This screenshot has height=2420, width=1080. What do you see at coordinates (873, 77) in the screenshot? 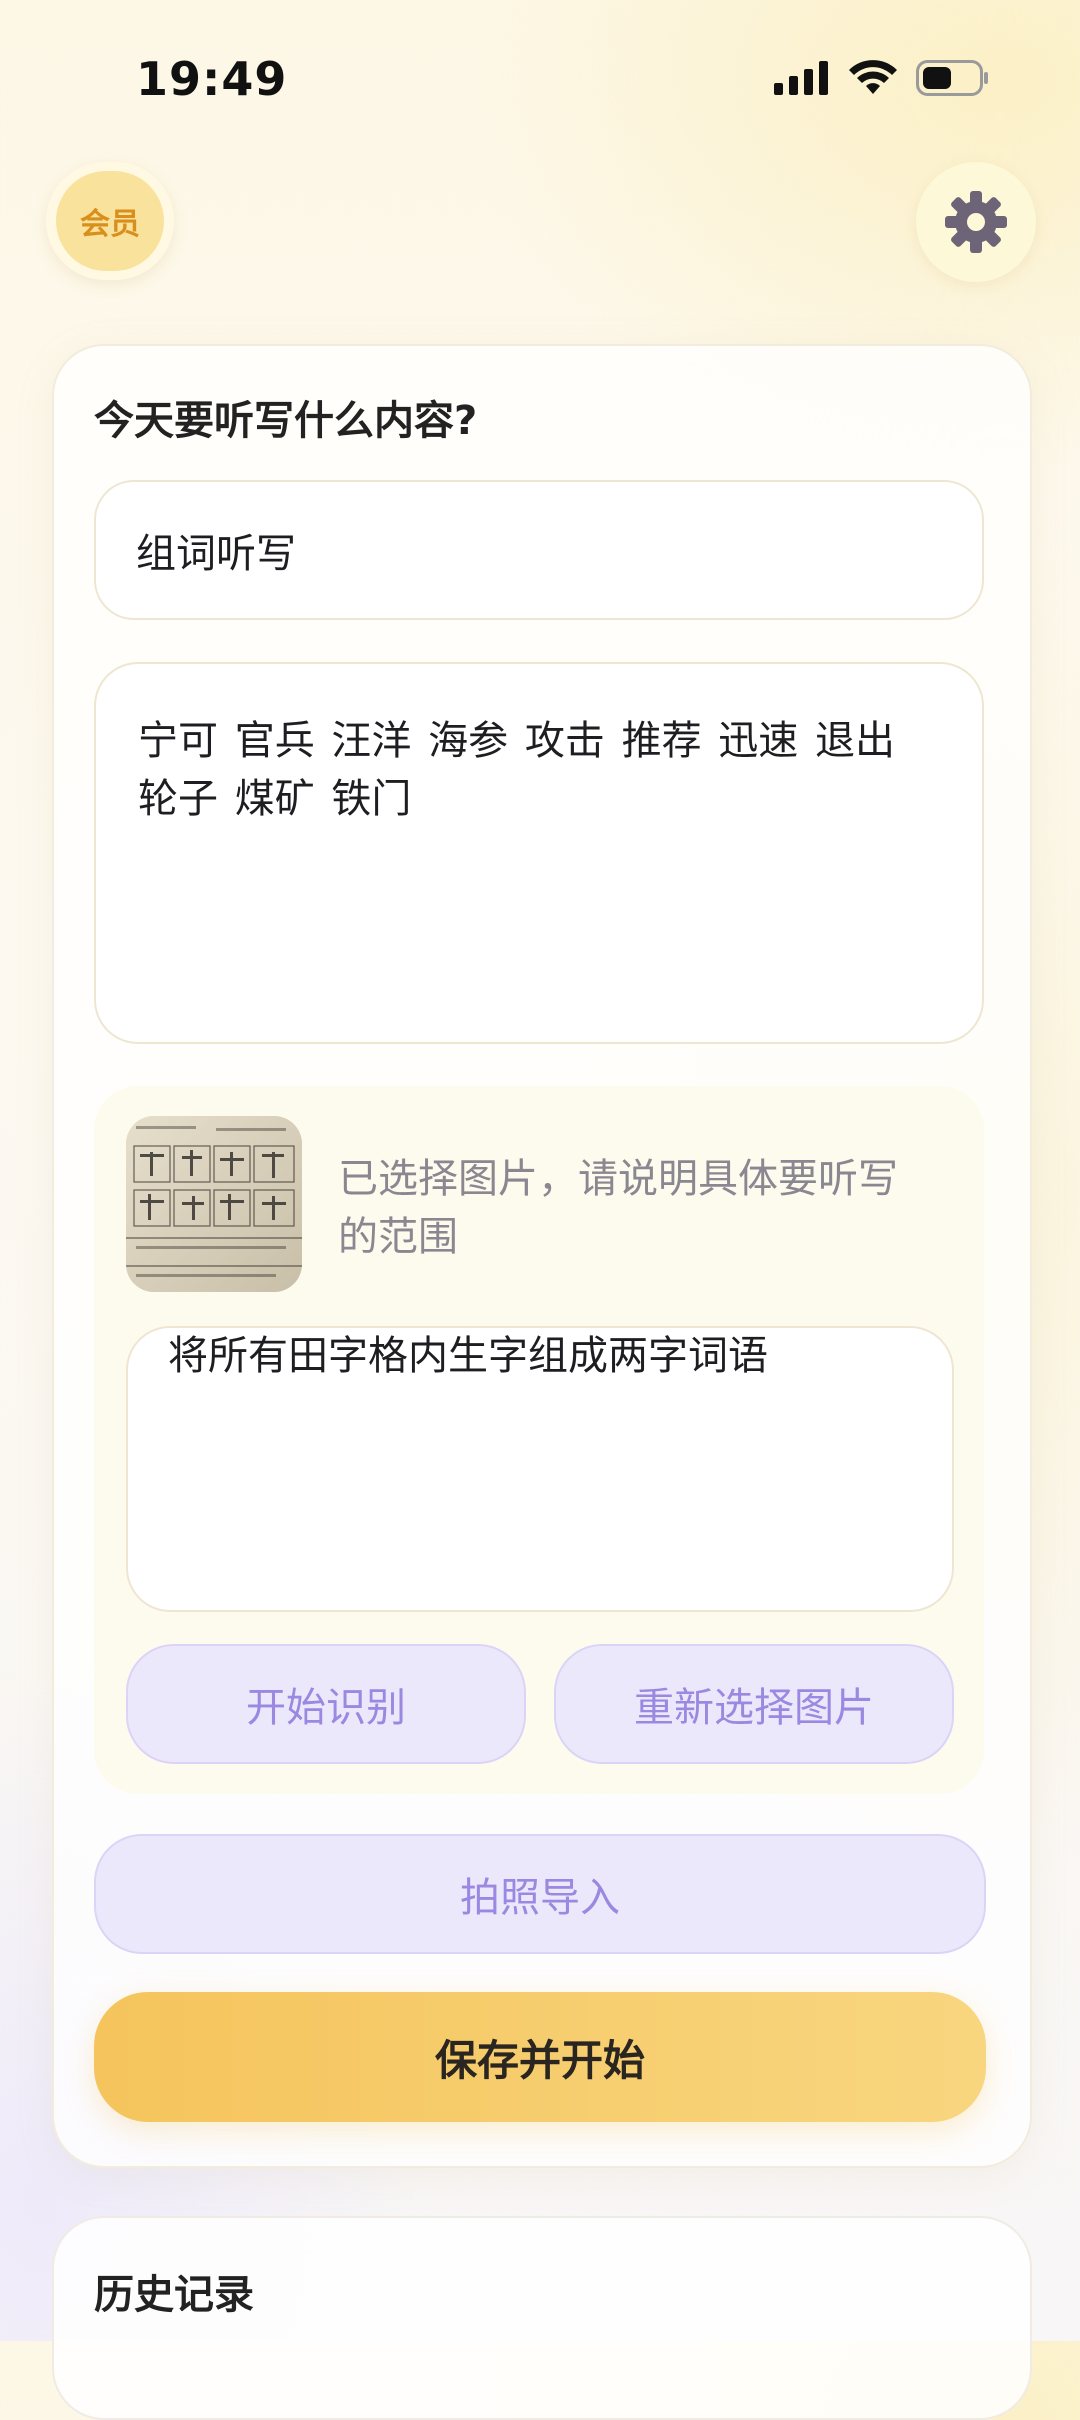
I see `wifi-icon` at bounding box center [873, 77].